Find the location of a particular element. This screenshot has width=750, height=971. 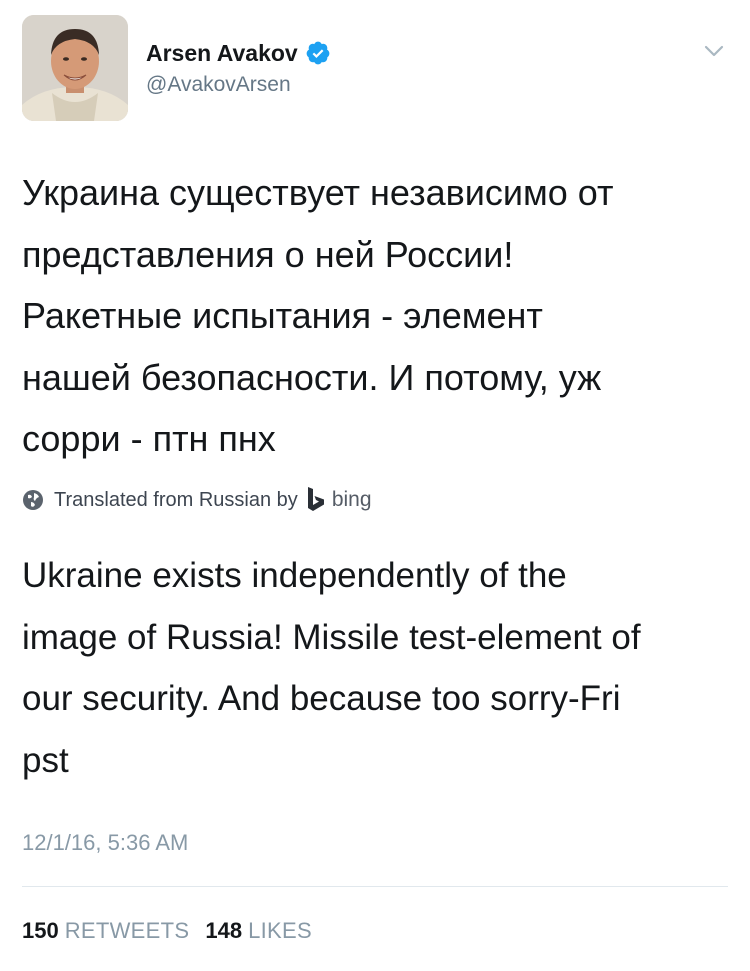

retweets-stat: 150 RETWEETS is located at coordinates (105, 931).